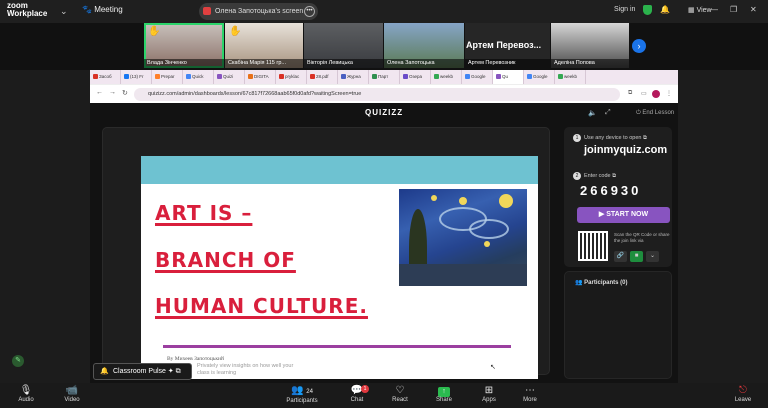 Image resolution: width=768 pixels, height=408 pixels. What do you see at coordinates (444, 394) in the screenshot?
I see `share-button: ↑ Share` at bounding box center [444, 394].